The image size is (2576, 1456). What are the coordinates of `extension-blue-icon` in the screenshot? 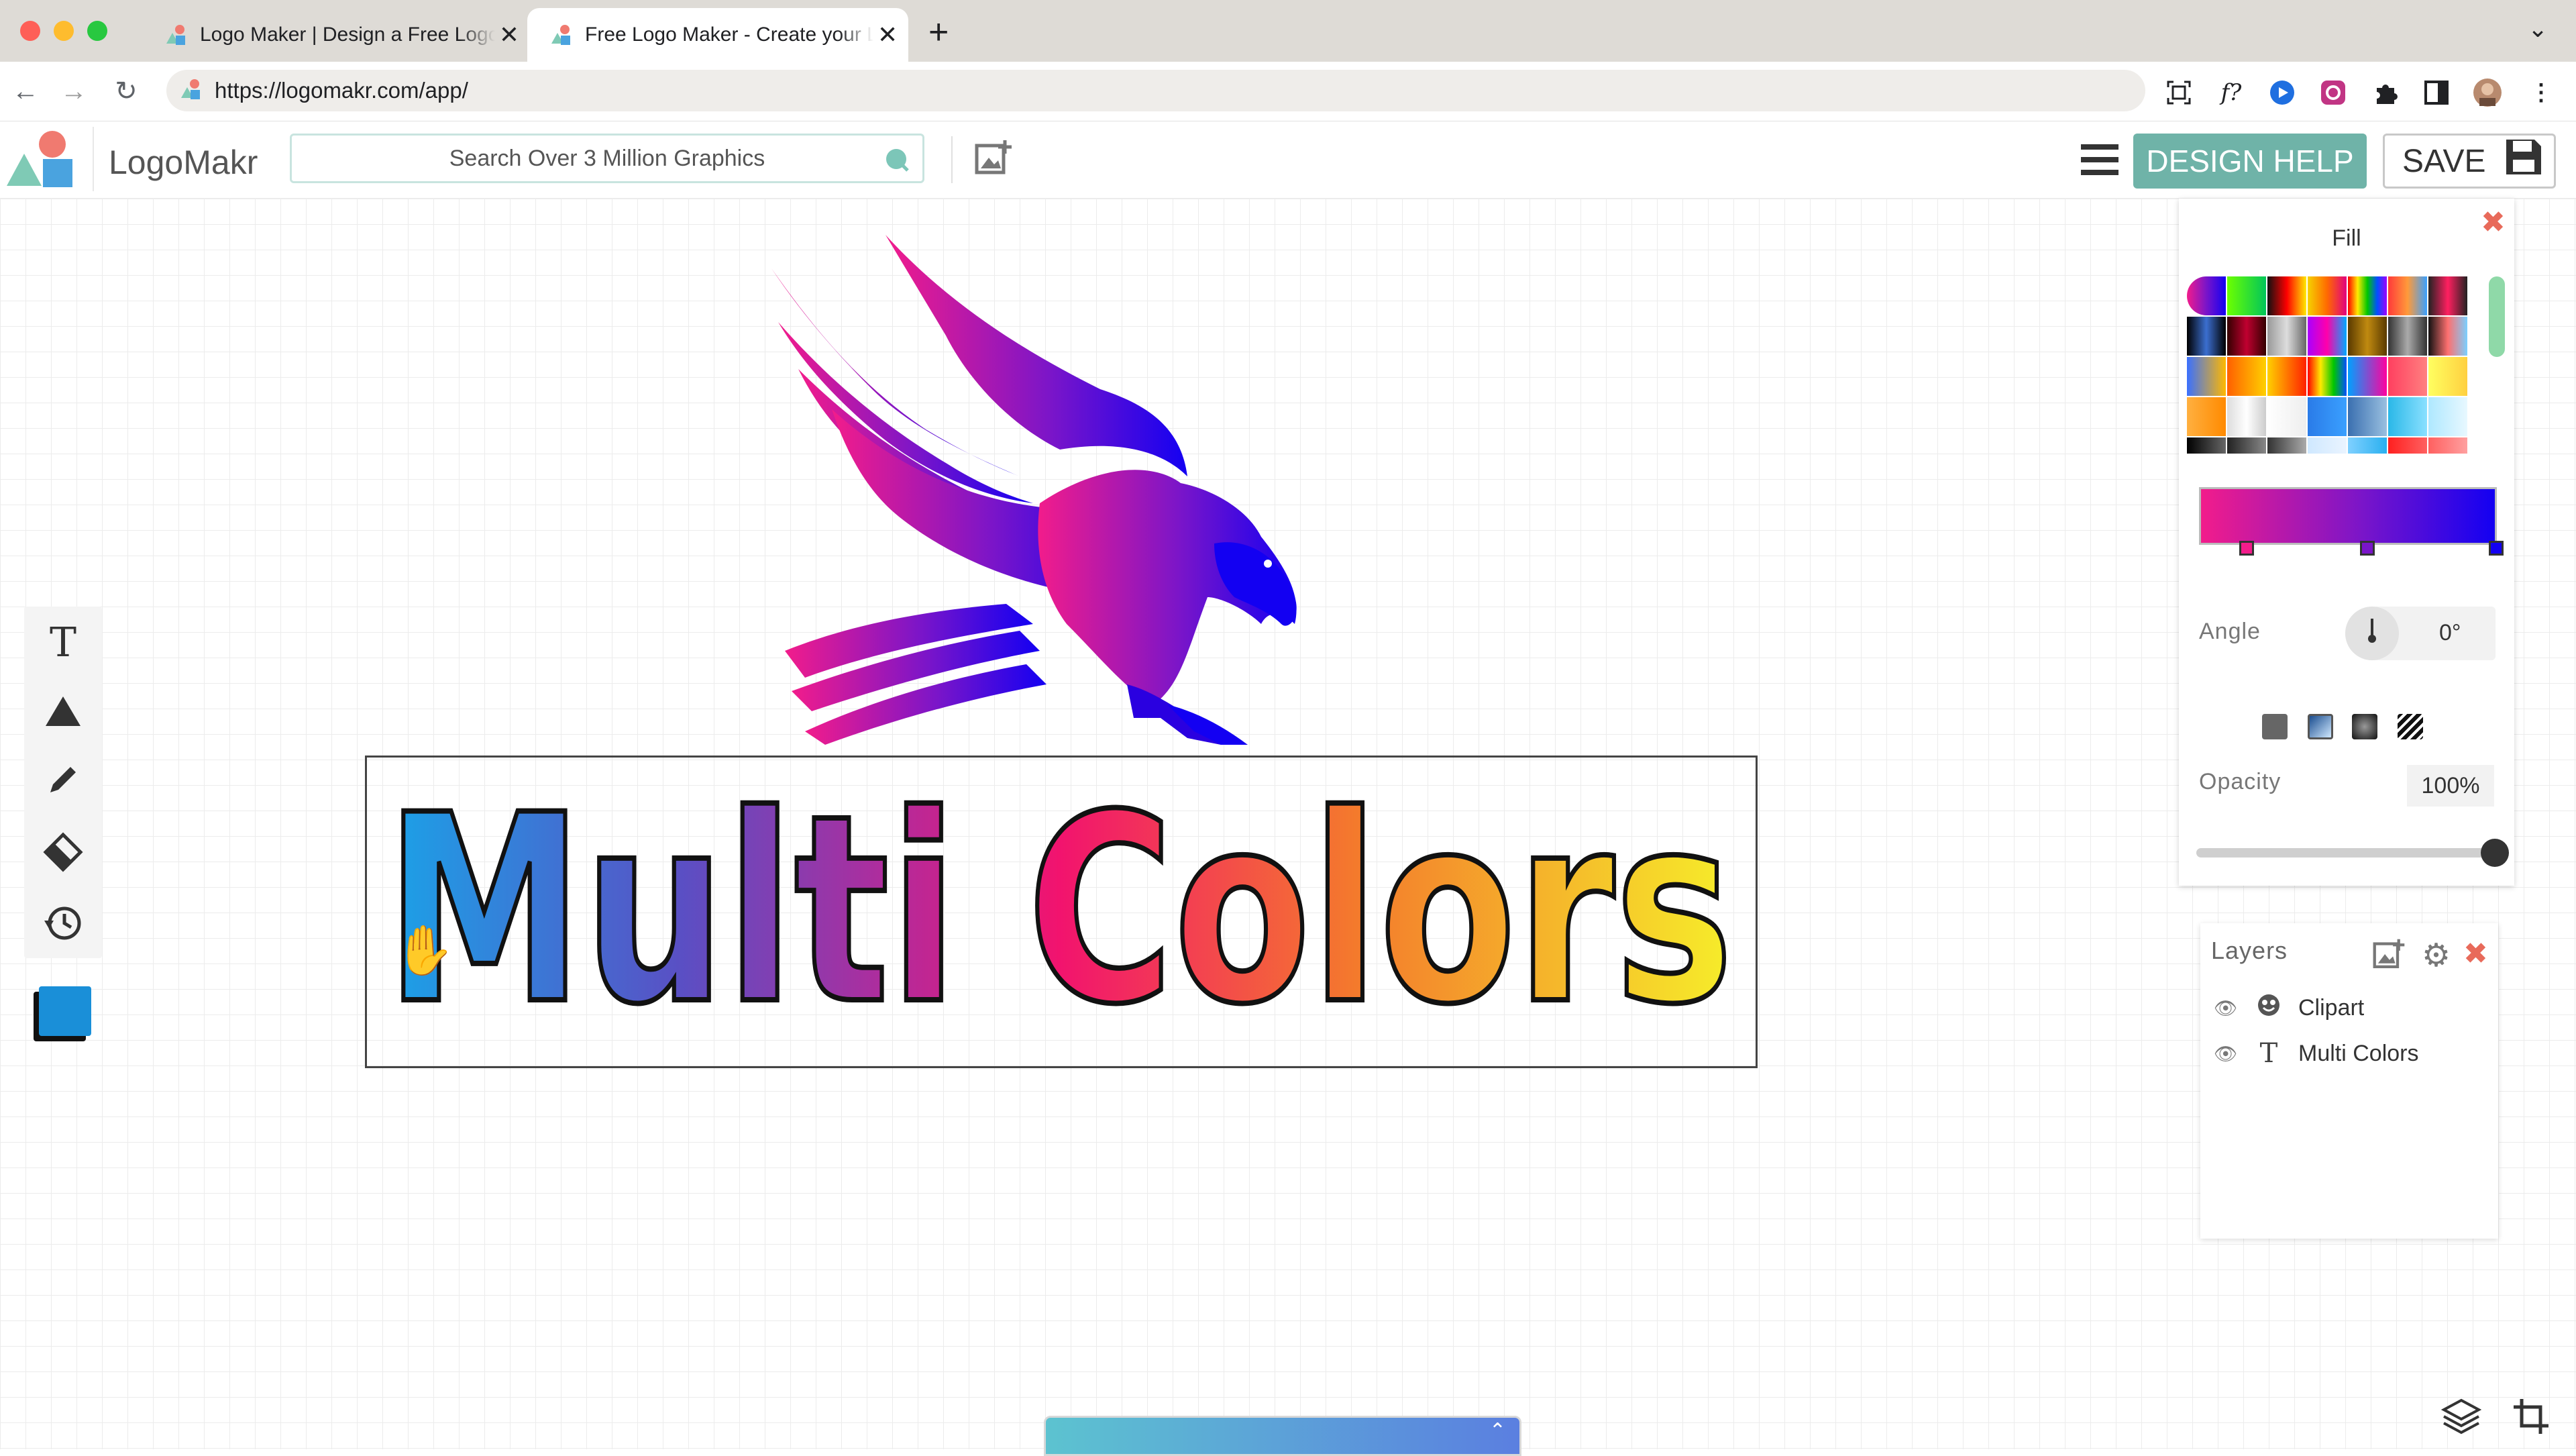 It's located at (2282, 93).